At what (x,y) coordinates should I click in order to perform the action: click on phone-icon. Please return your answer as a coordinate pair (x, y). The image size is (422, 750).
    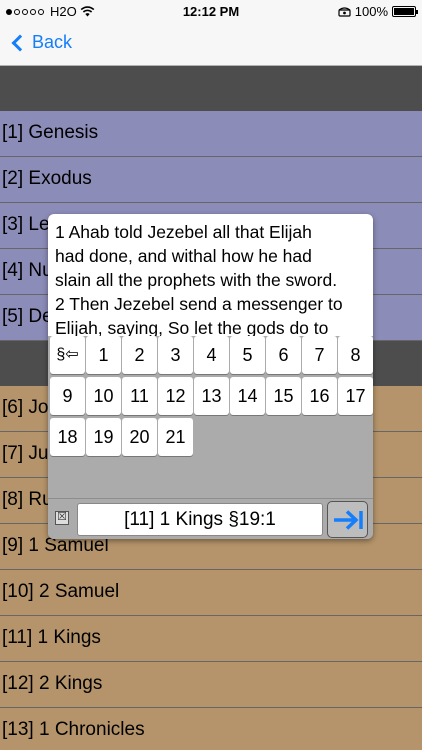
    Looking at the image, I should click on (344, 11).